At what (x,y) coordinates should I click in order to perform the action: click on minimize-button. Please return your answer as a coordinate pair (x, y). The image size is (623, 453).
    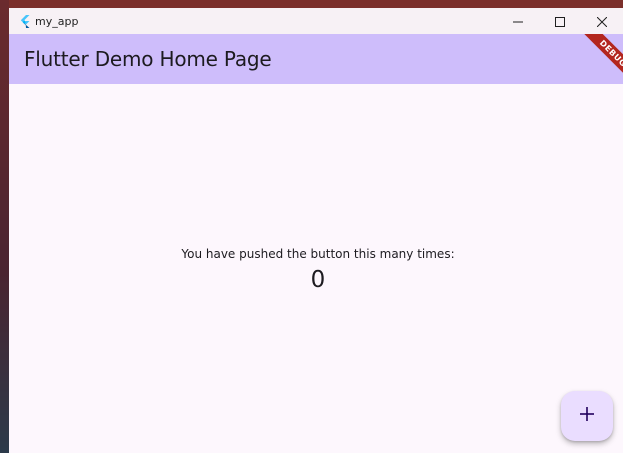
    Looking at the image, I should click on (518, 21).